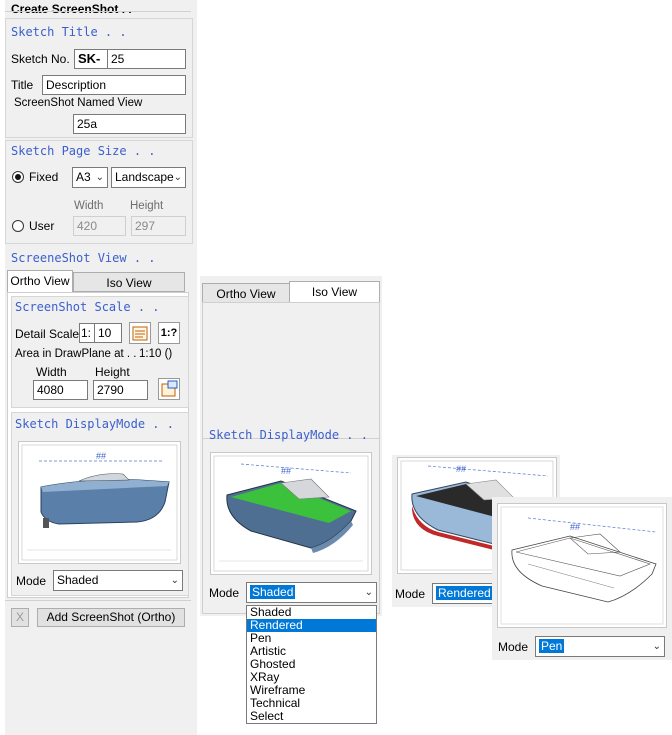 This screenshot has width=672, height=735. Describe the element at coordinates (147, 206) in the screenshot. I see `page-height-label: Height` at that location.